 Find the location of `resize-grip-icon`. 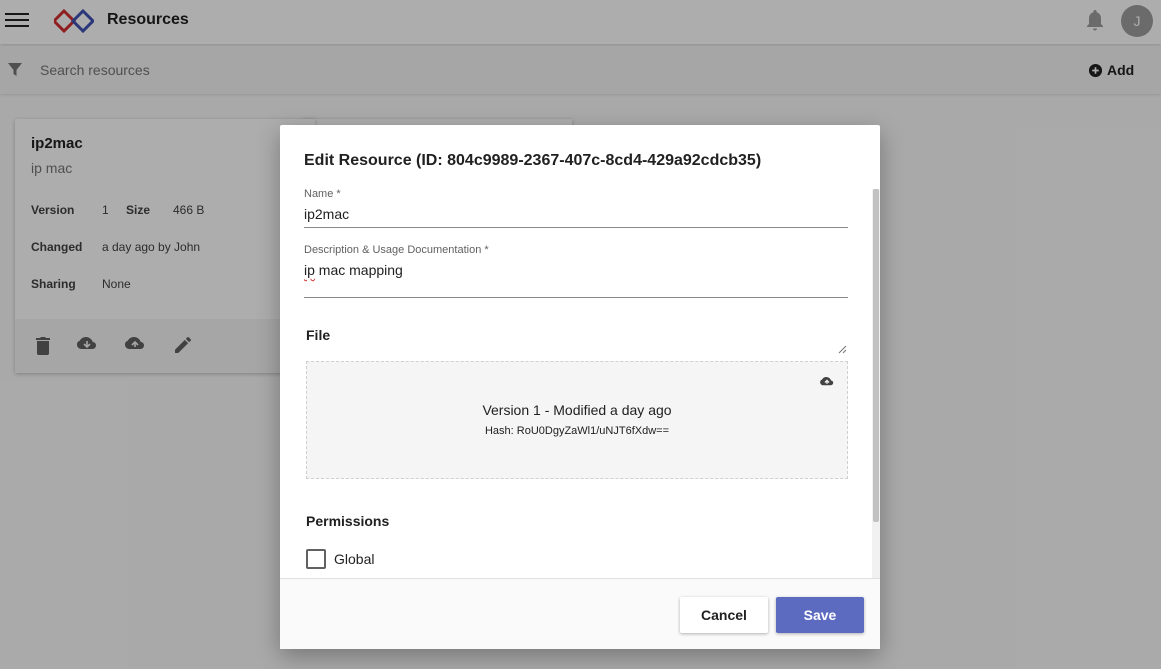

resize-grip-icon is located at coordinates (842, 349).